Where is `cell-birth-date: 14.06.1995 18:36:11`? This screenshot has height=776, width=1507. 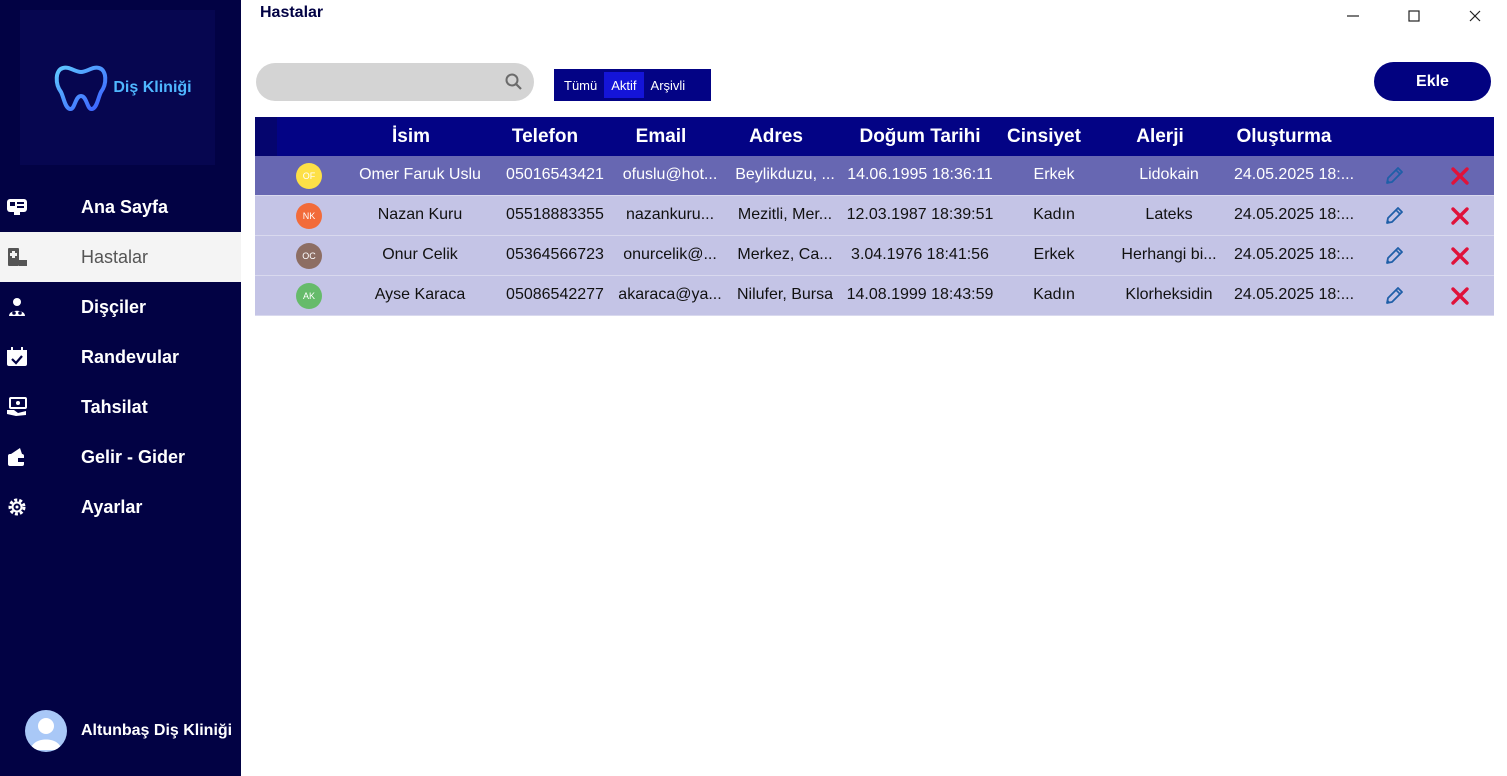
cell-birth-date: 14.06.1995 18:36:11 is located at coordinates (920, 174).